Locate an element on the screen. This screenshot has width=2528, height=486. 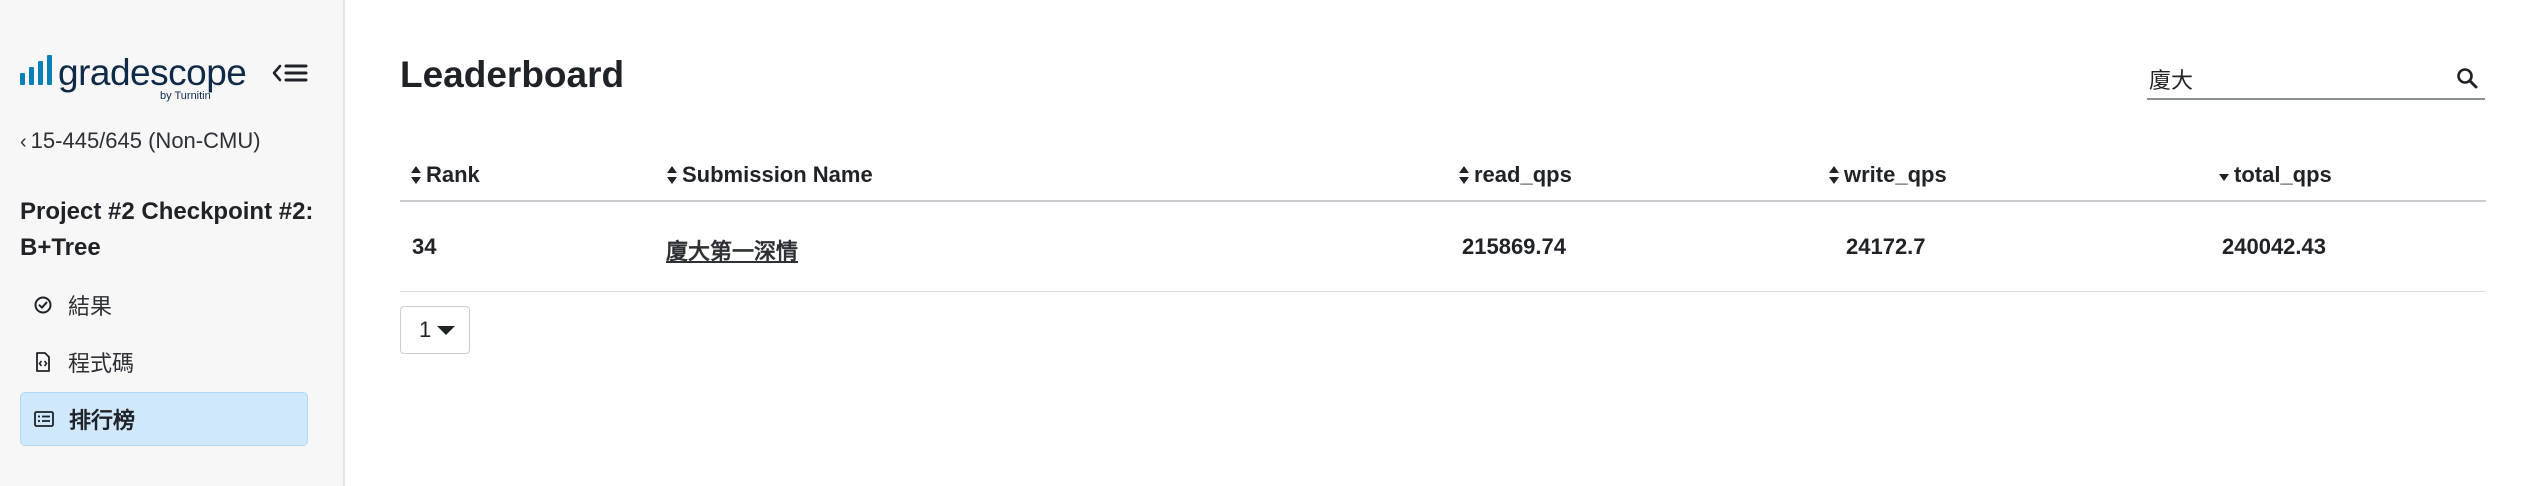
collapse-menu-icon is located at coordinates (290, 73).